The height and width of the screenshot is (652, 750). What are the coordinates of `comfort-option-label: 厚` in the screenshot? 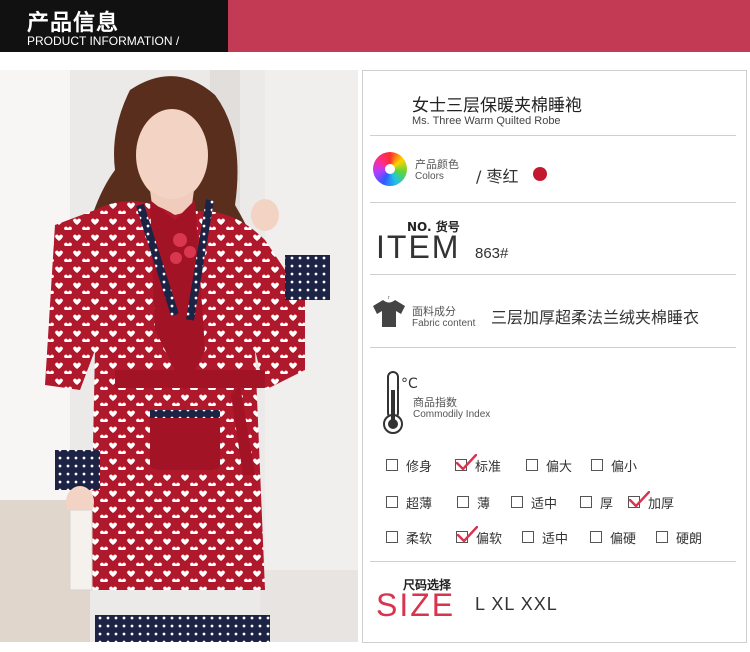 It's located at (607, 504).